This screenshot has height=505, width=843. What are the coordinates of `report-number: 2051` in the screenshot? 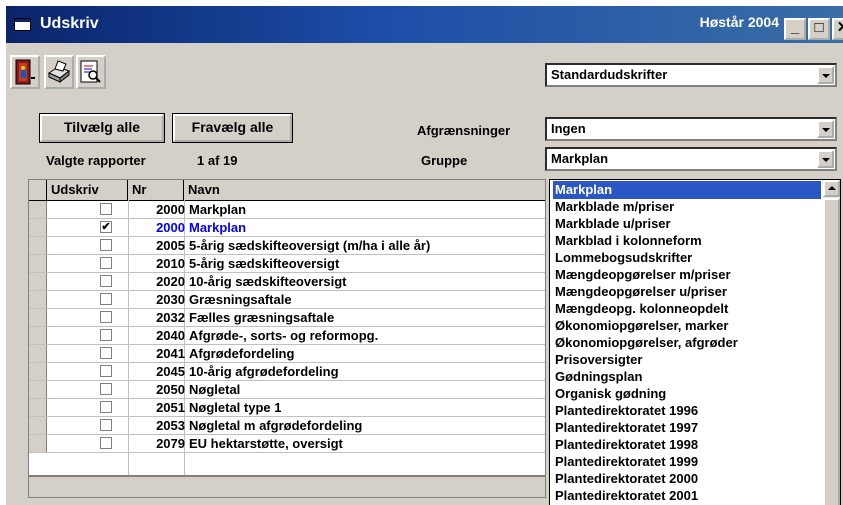 It's located at (170, 407).